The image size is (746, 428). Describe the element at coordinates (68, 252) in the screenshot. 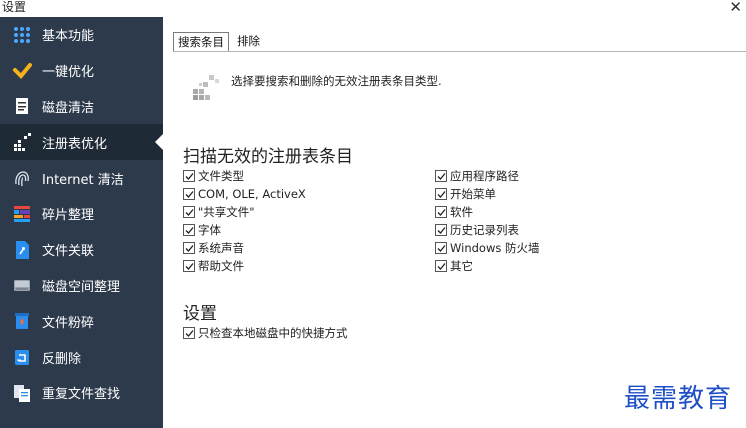

I see `sidebar-item-label: 文件关联` at that location.